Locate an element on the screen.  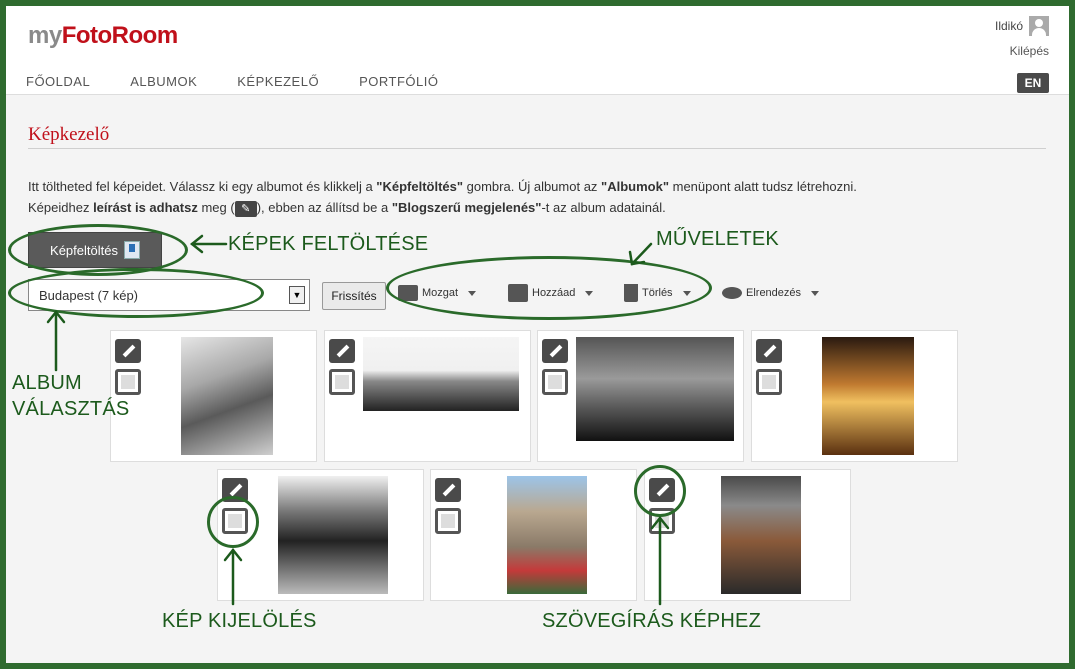
annotation-album-2: VÁLASZTÁS is located at coordinates (71, 409).